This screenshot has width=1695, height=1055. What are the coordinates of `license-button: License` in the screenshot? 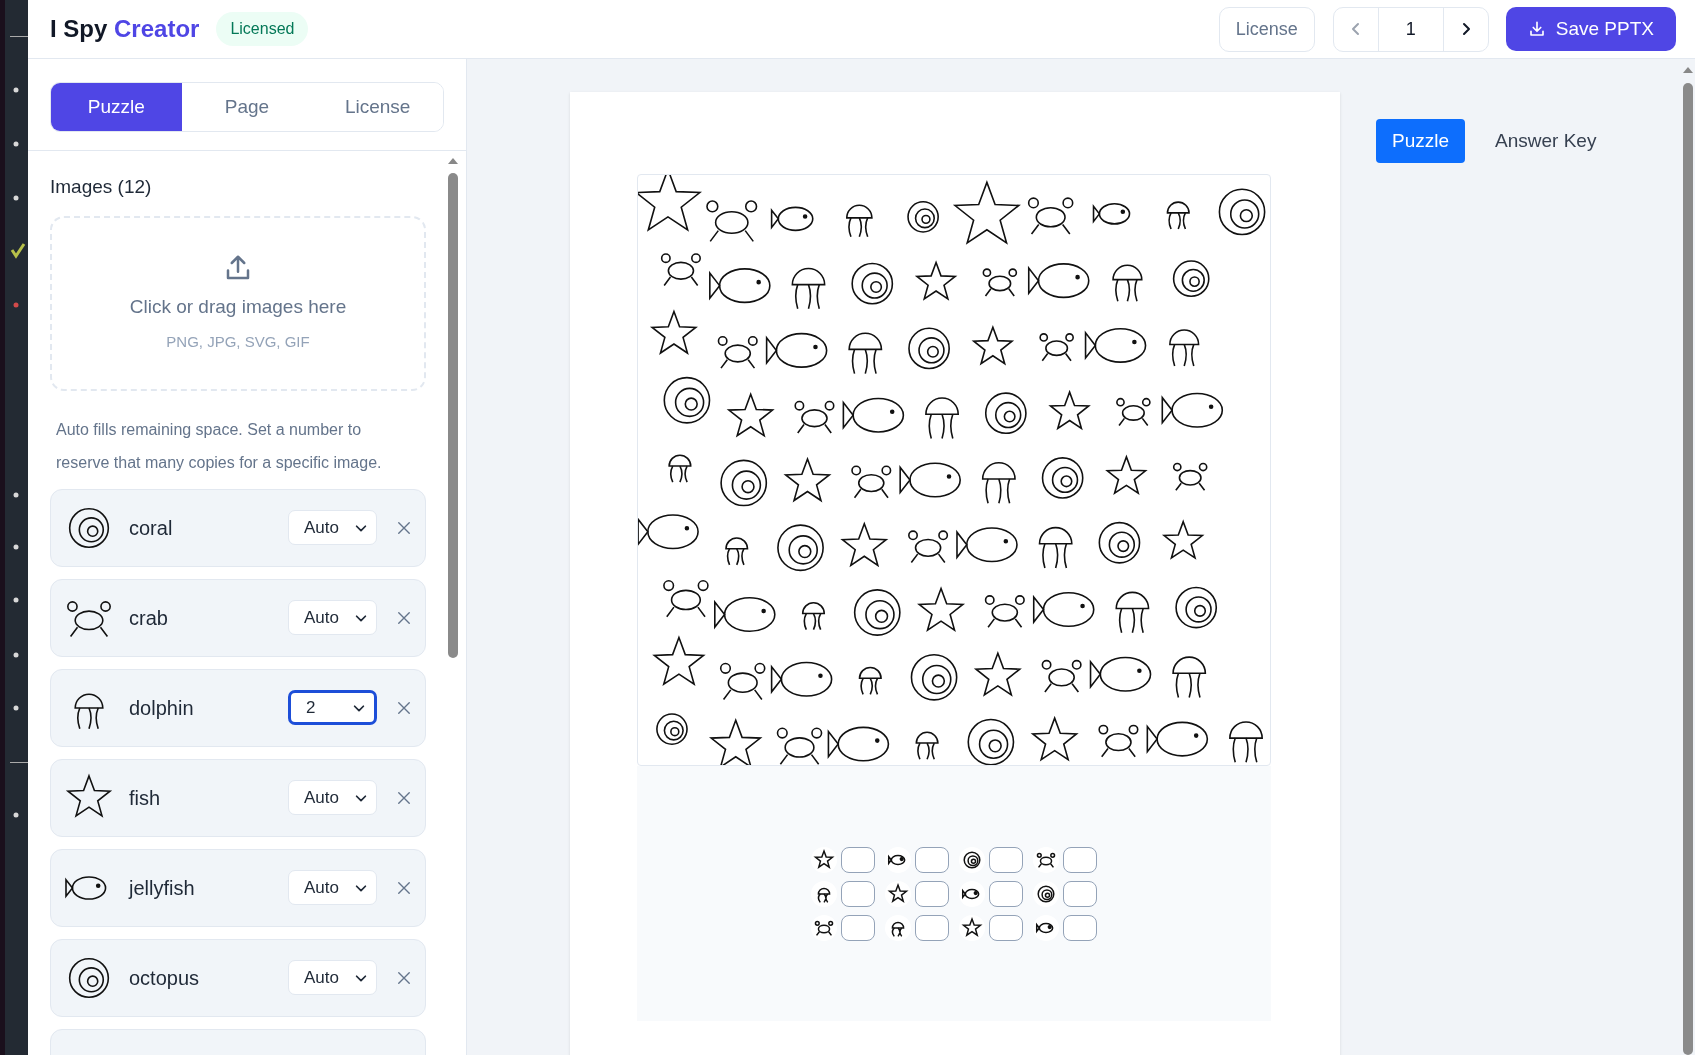 It's located at (1266, 29).